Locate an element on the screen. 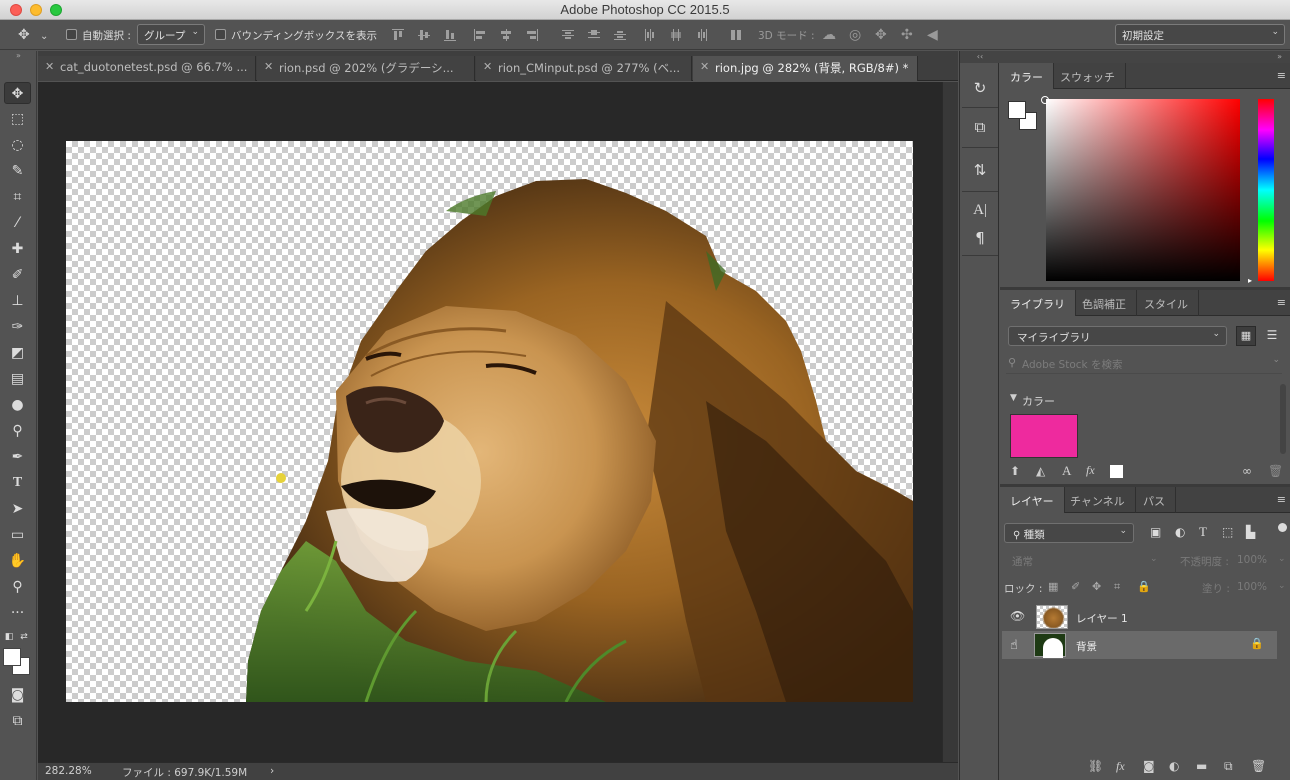 The image size is (1290, 780). add-mask-icon: ◙ is located at coordinates (1149, 766).